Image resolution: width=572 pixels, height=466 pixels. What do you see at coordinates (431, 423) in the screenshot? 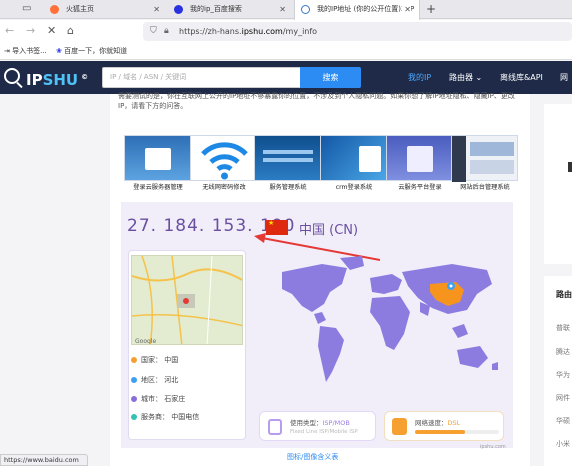
I see `speed-label: 网络速度：` at bounding box center [431, 423].